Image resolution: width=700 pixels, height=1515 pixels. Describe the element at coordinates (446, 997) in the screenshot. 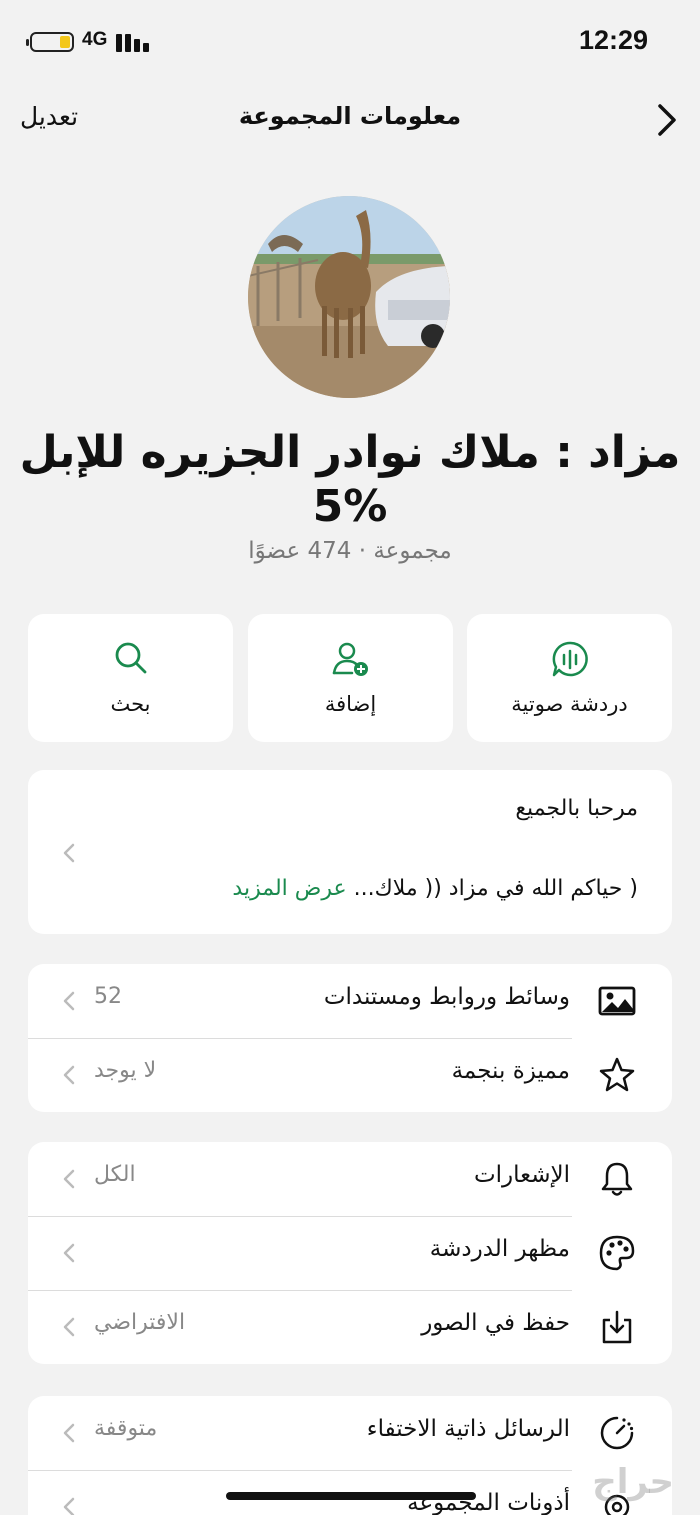

I see `row-label: وسائط وروابط ومستندات` at that location.